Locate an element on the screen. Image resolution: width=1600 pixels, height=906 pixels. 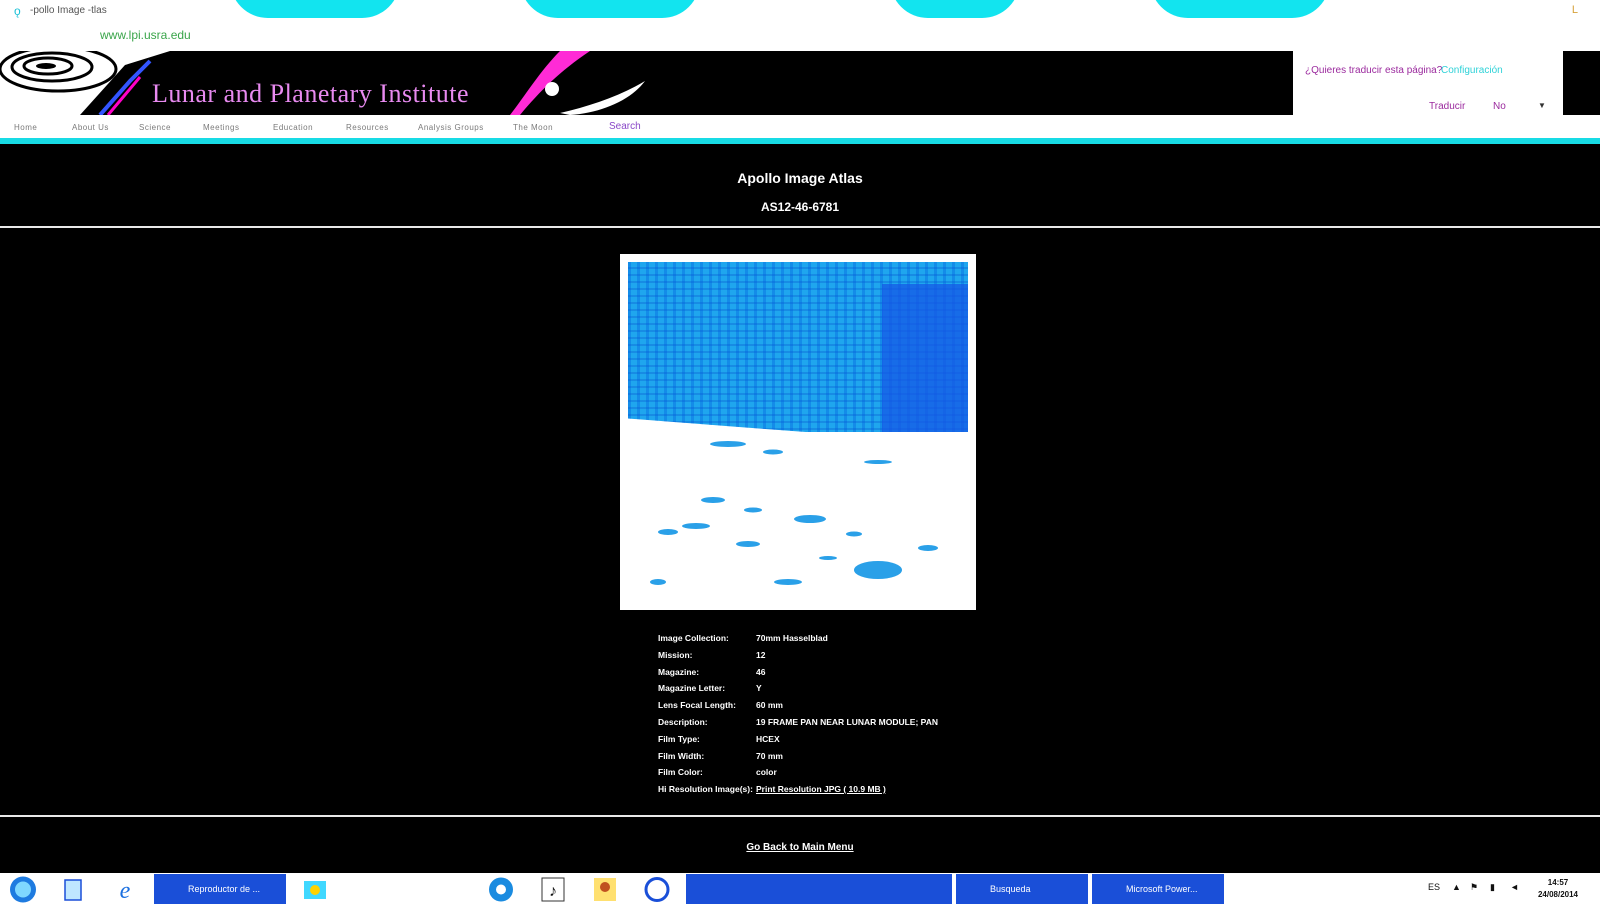
translate-question: ¿Quieres traducir esta página? is located at coordinates (1374, 70).